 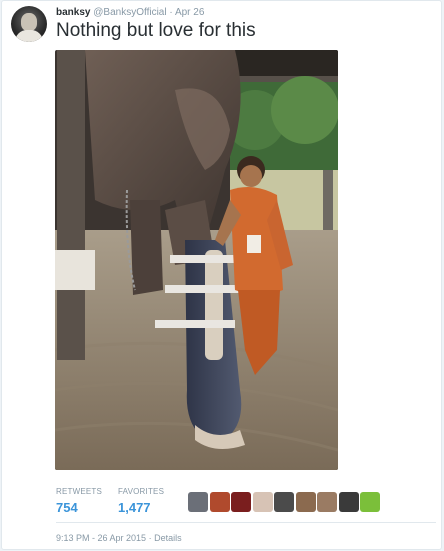 I want to click on retweets-count: 754, so click(x=67, y=507).